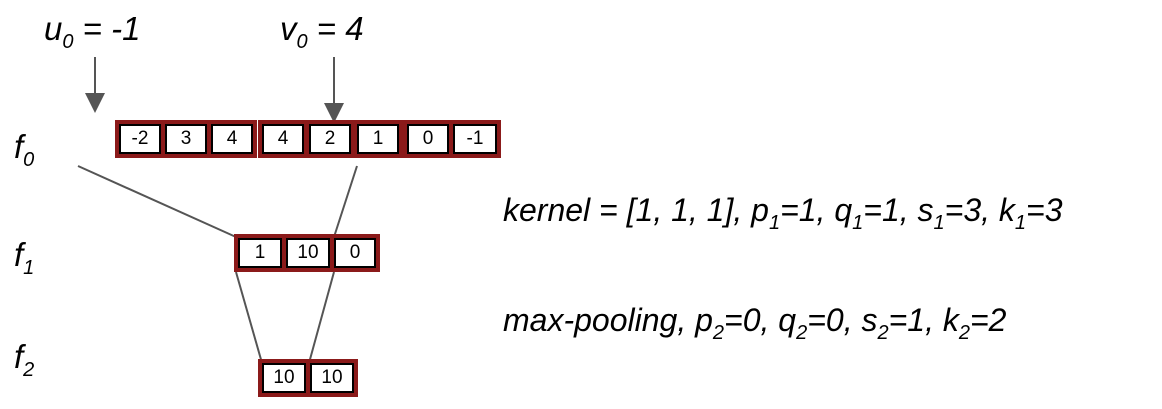 The image size is (1162, 409). What do you see at coordinates (760, 320) in the screenshot?
I see `layer2-annotation-b: =0, q` at bounding box center [760, 320].